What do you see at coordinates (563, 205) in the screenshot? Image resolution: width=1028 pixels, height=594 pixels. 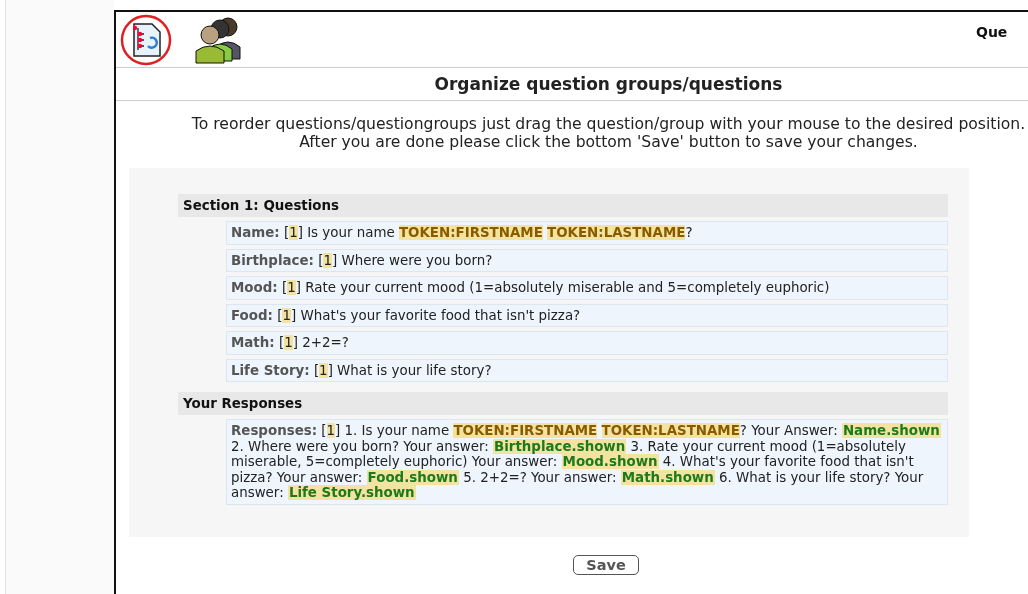 I see `group-header: Section 1: Questions` at bounding box center [563, 205].